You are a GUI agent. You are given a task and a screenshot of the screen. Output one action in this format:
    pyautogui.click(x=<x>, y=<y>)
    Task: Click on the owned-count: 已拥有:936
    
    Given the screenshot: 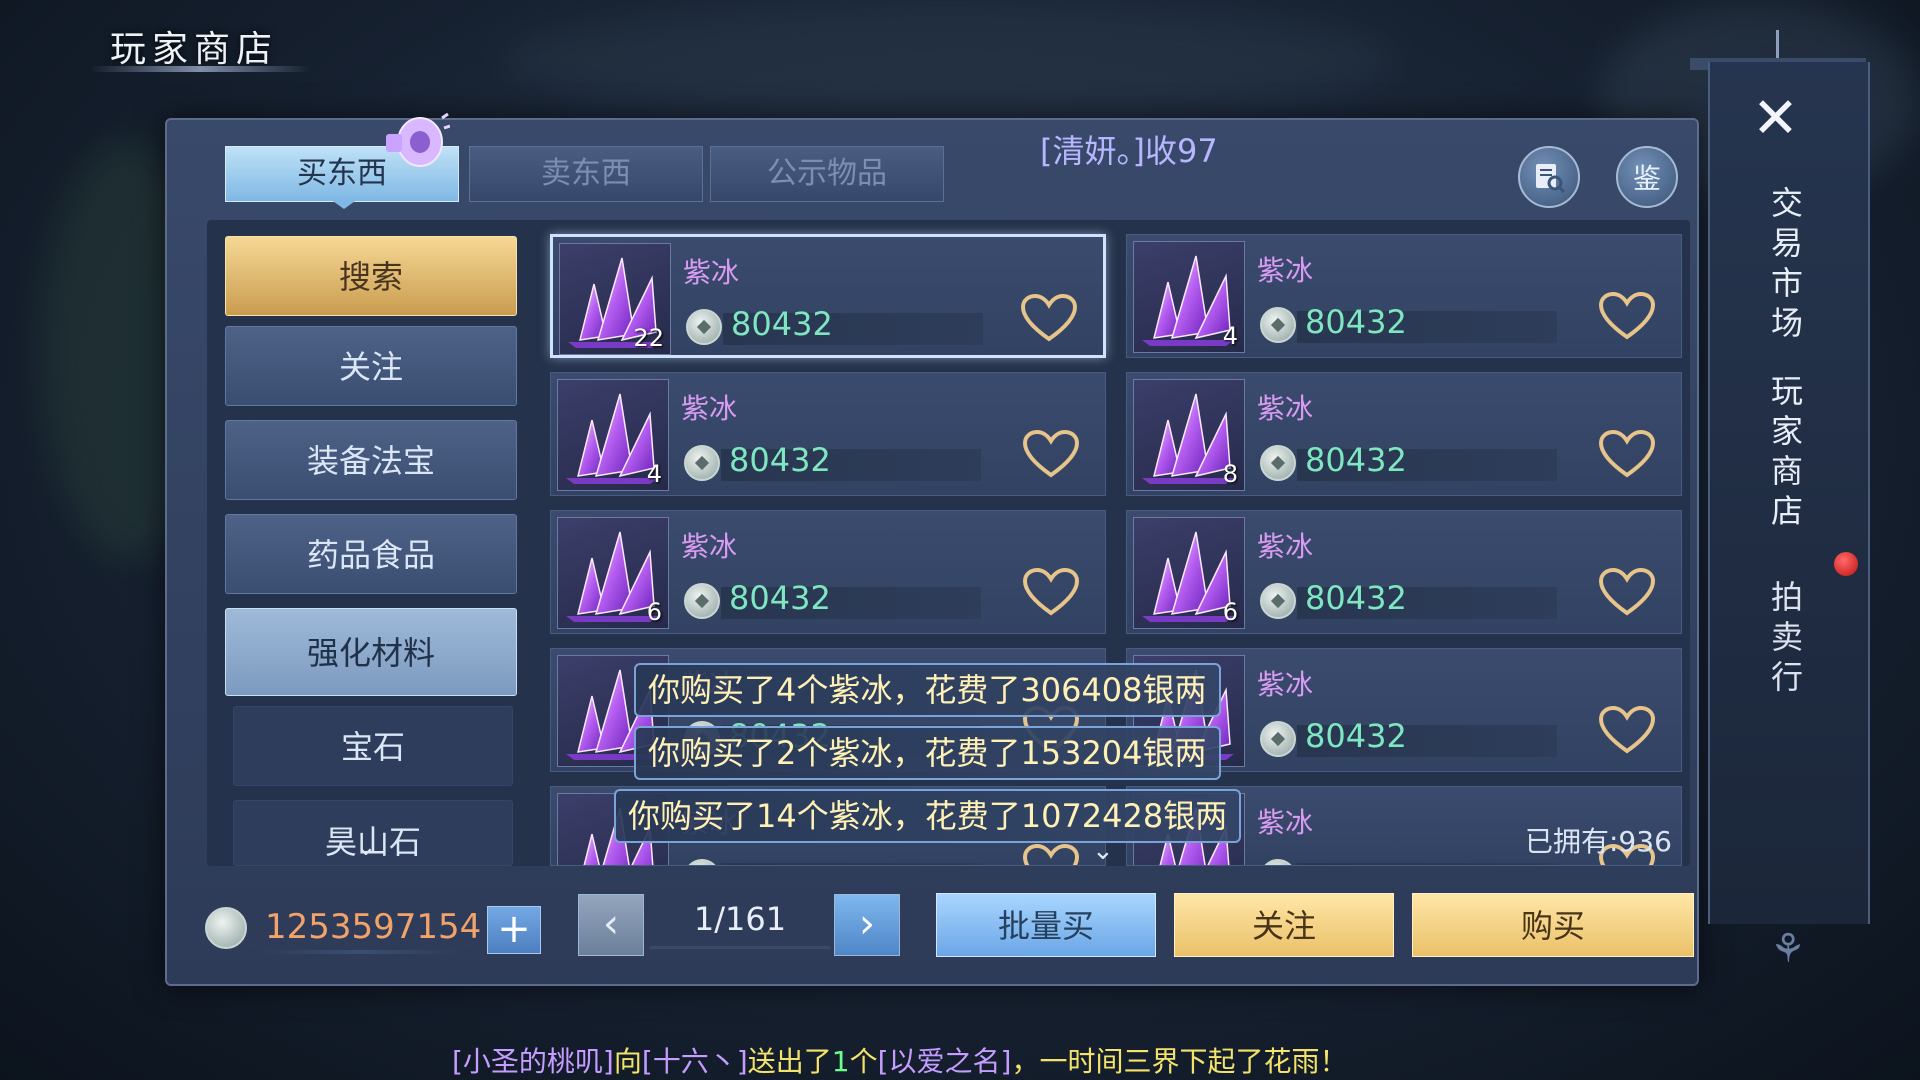 What is the action you would take?
    pyautogui.click(x=1598, y=841)
    